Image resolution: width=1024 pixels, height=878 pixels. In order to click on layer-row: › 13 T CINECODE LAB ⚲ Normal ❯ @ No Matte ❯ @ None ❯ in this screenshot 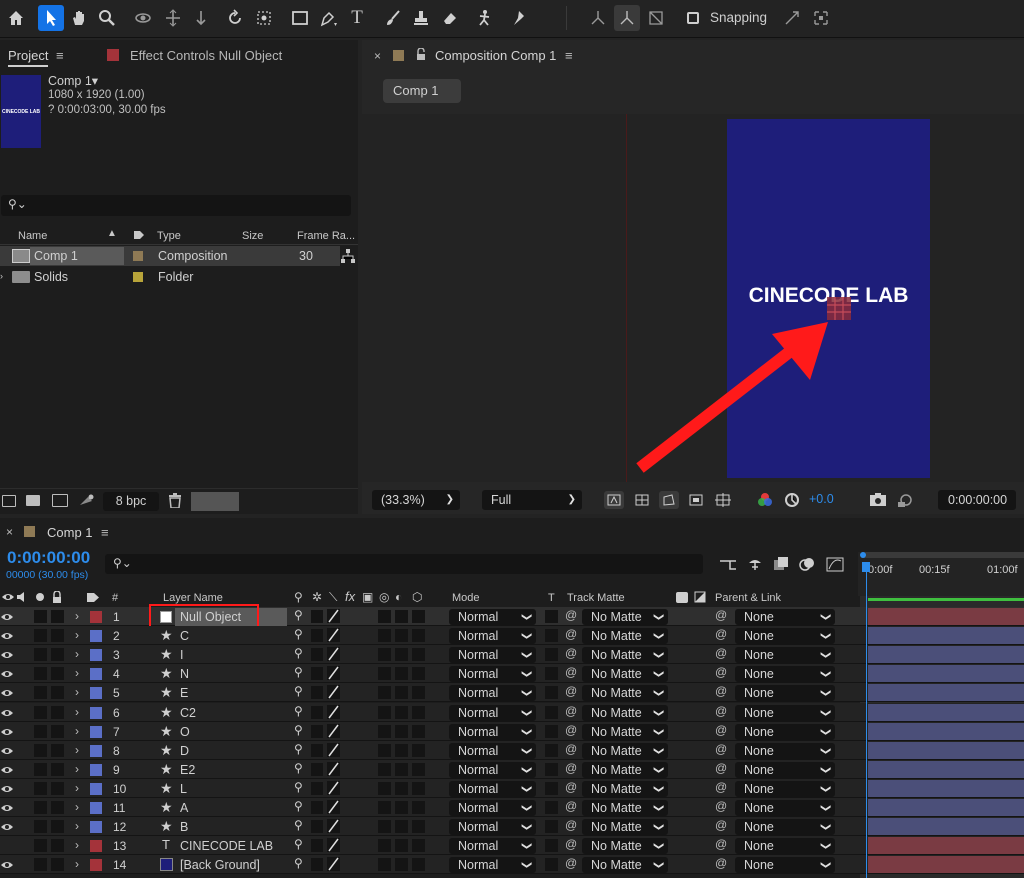, I will do `click(512, 845)`.